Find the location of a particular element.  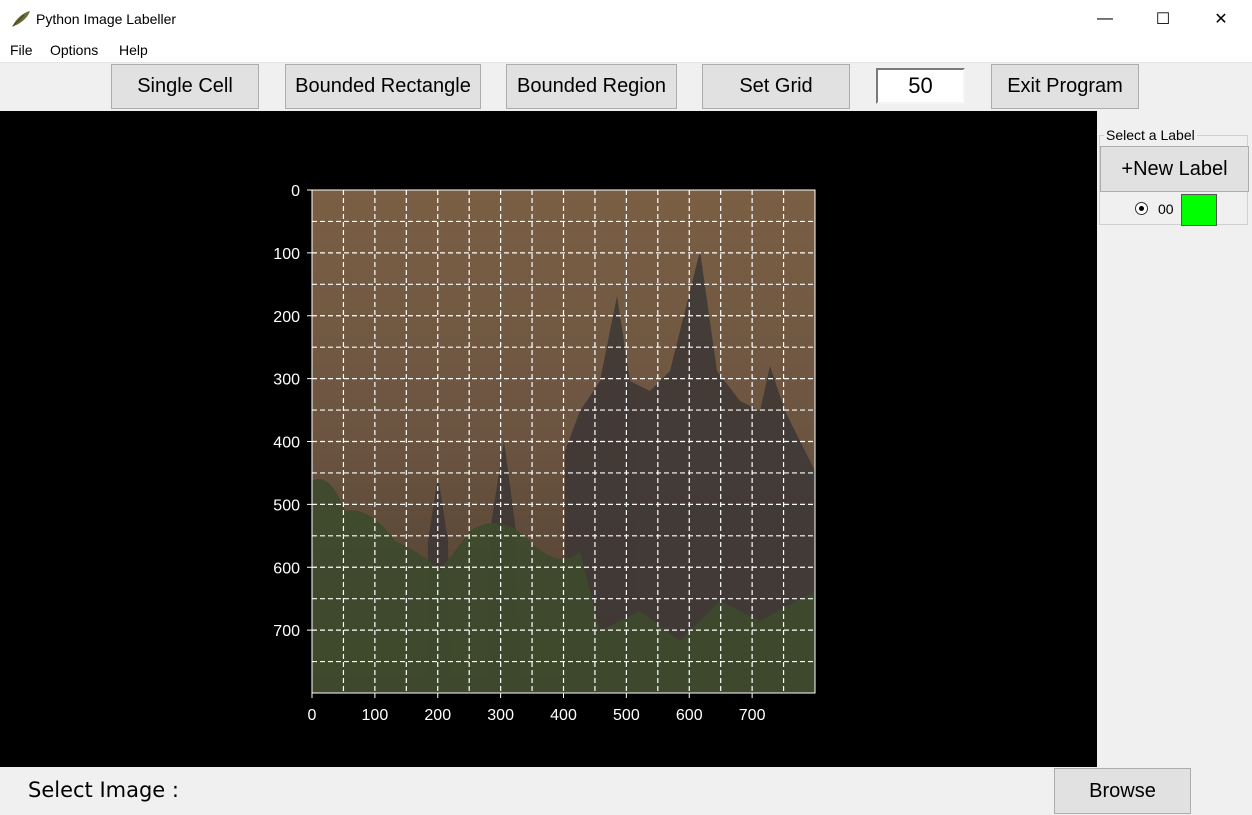

close-button: ✕ is located at coordinates (1221, 19).